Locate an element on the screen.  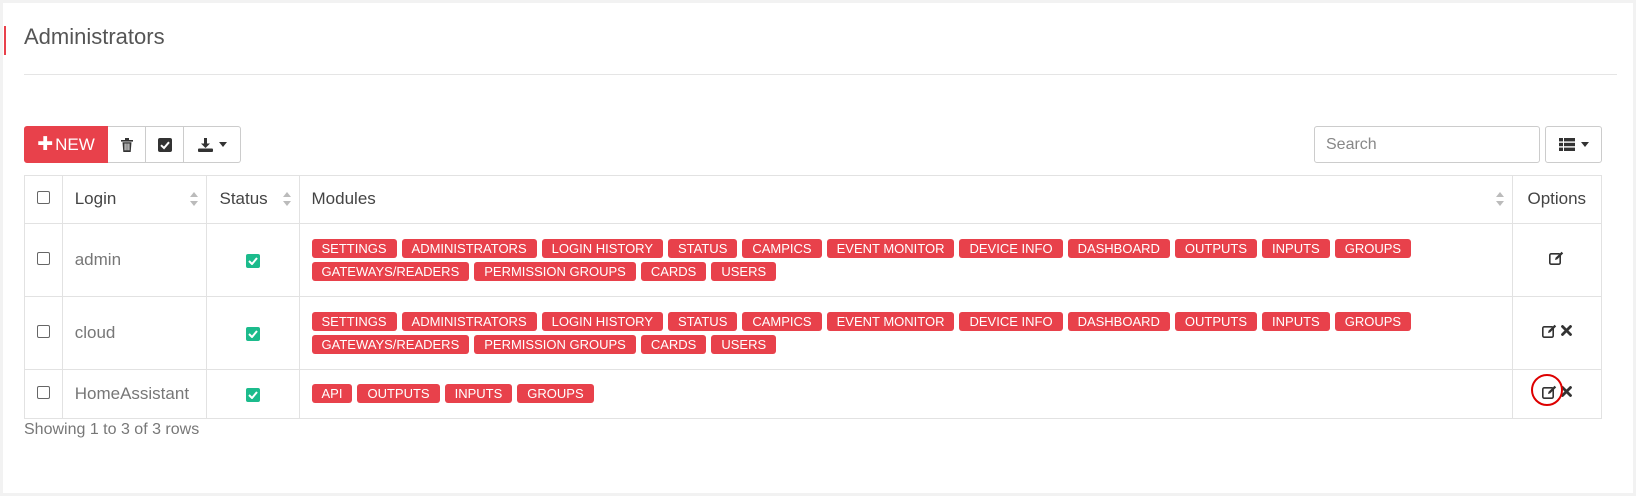
search-input is located at coordinates (1427, 144).